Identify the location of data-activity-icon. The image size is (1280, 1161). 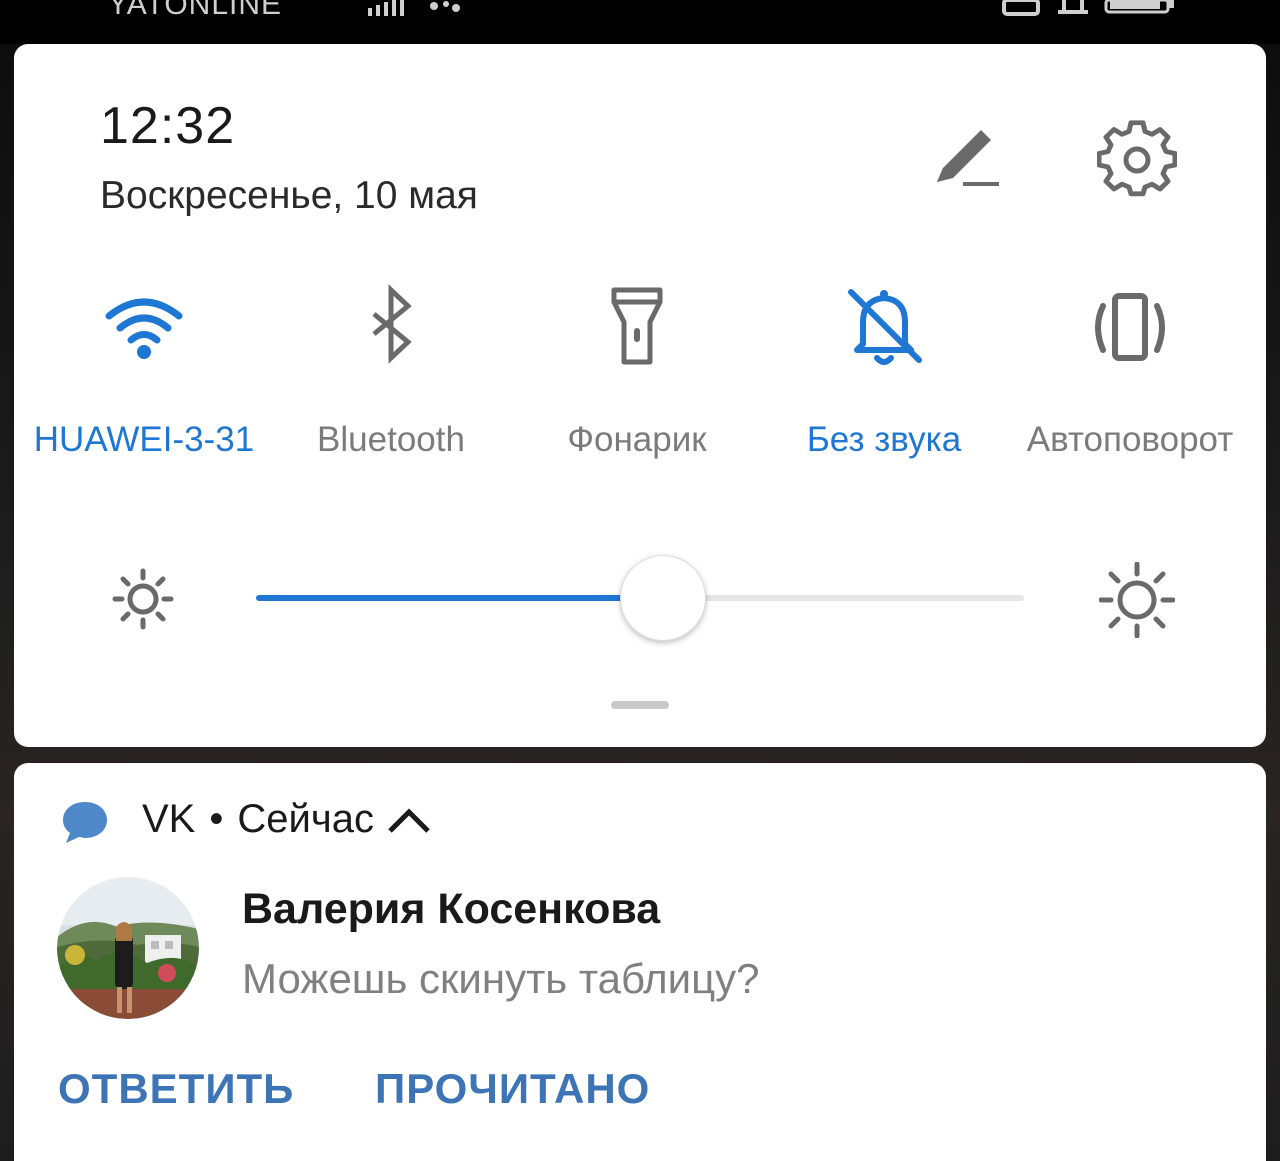
(445, 6).